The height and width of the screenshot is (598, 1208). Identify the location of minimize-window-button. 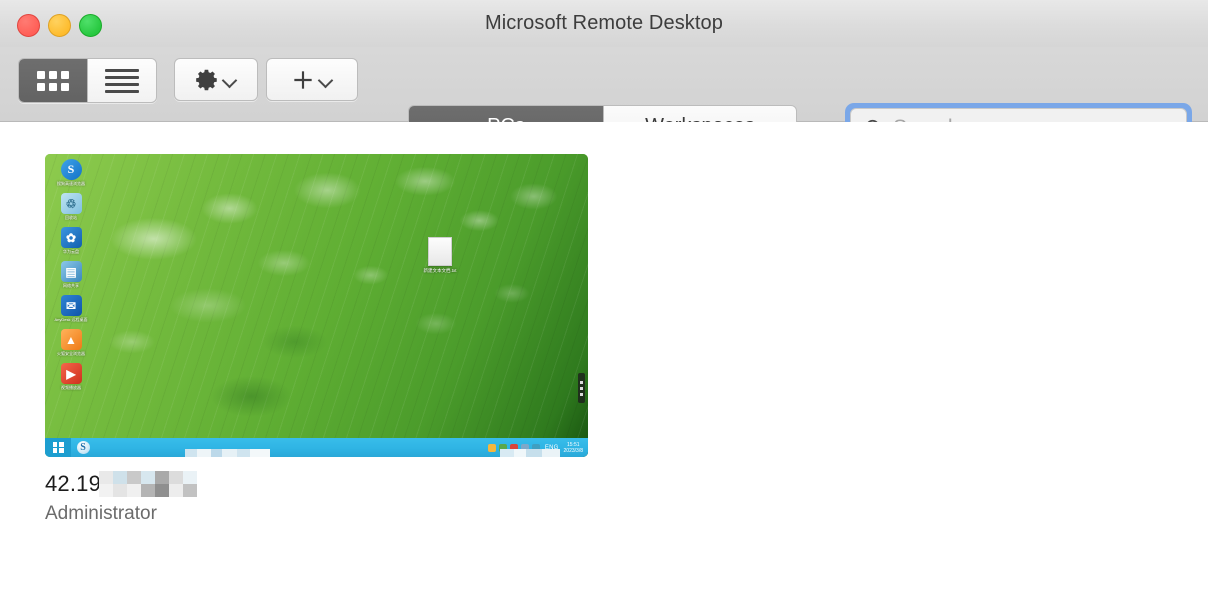
(59, 25).